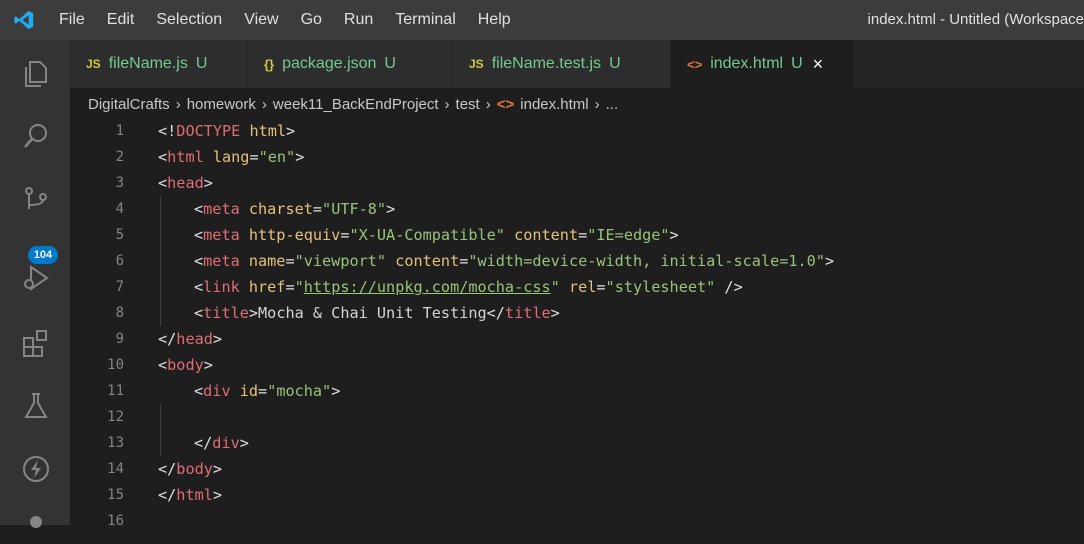 The width and height of the screenshot is (1084, 544). I want to click on code-token: title, so click(226, 313).